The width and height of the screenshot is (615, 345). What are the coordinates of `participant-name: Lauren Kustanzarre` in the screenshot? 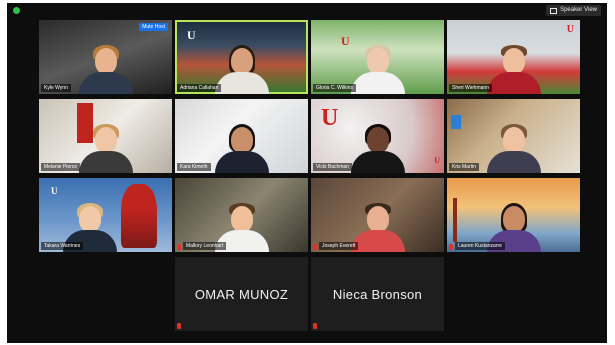 It's located at (480, 246).